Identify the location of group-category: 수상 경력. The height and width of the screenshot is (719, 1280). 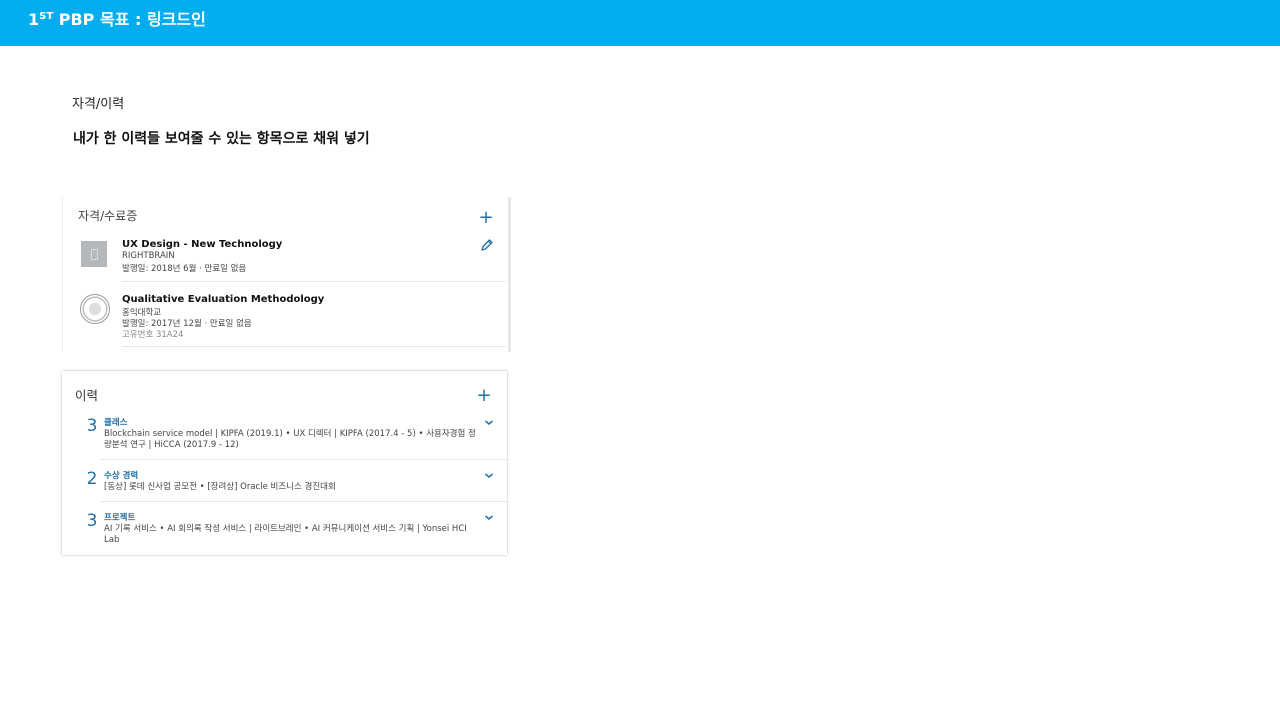
(121, 475).